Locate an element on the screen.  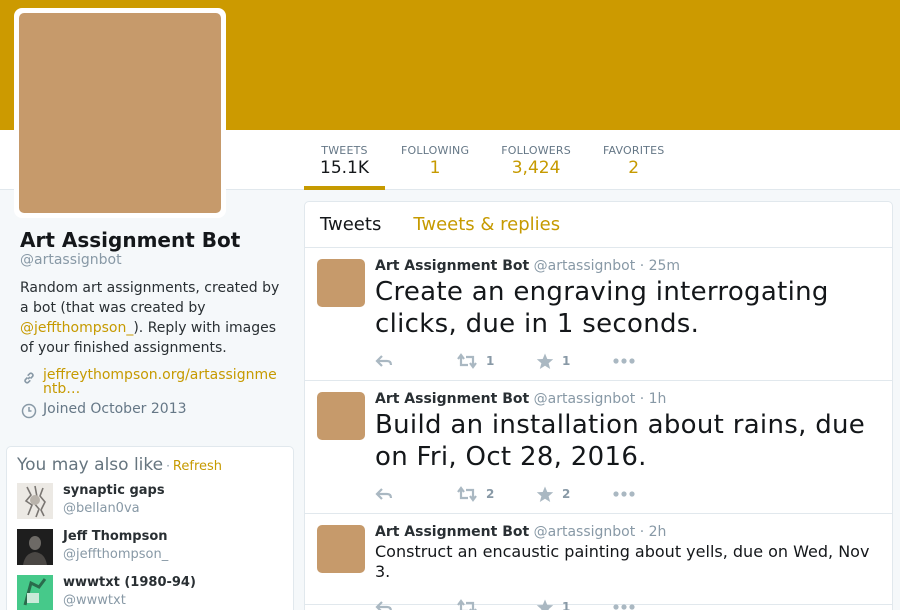
who-to-follow-header: You may also like · Refresh is located at coordinates (150, 465).